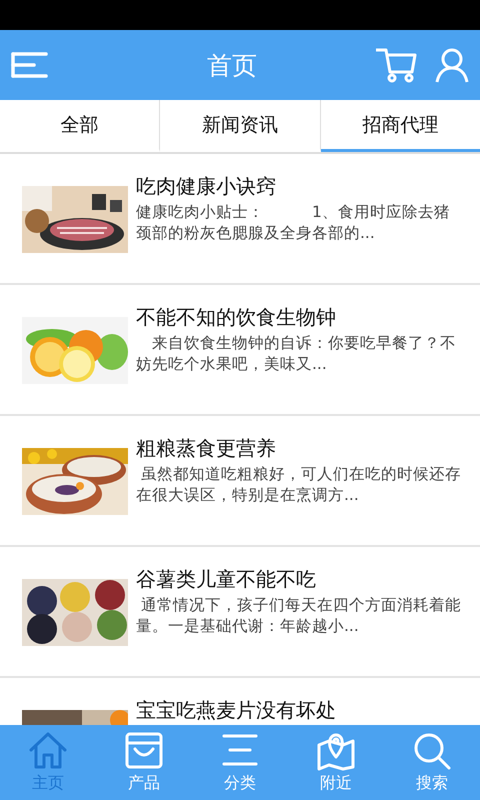 This screenshot has height=800, width=480. What do you see at coordinates (48, 751) in the screenshot?
I see `home-icon` at bounding box center [48, 751].